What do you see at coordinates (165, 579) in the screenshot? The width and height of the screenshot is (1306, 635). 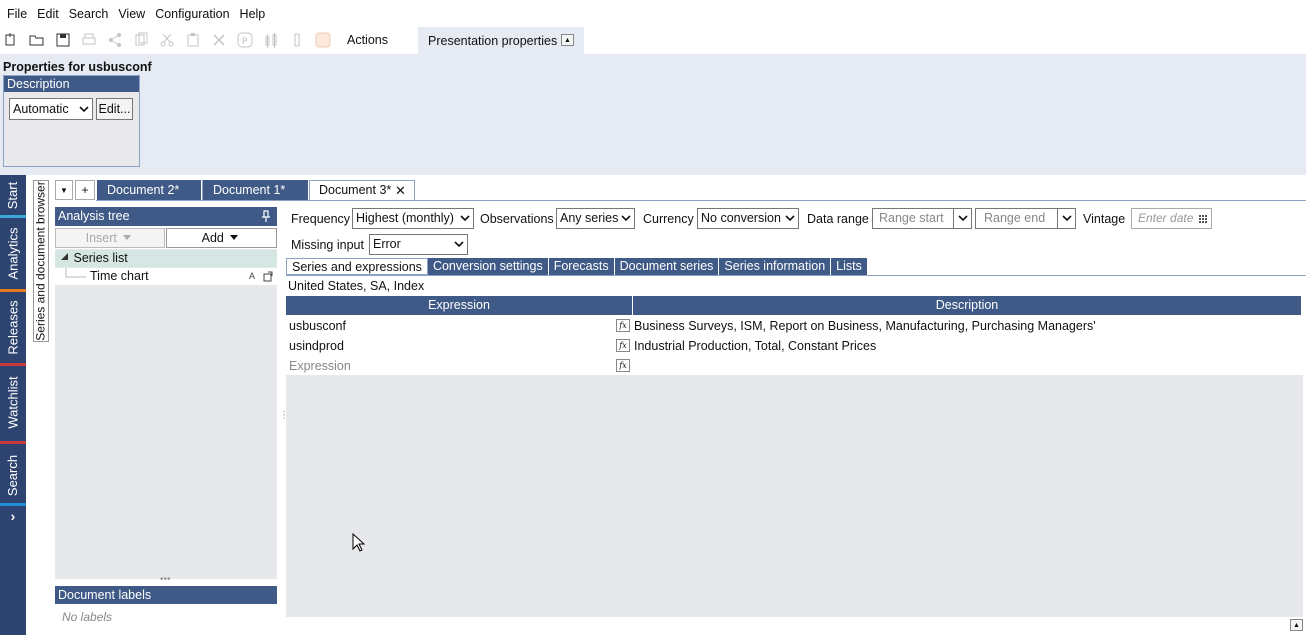 I see `horizontal-splitter-handle: •••` at bounding box center [165, 579].